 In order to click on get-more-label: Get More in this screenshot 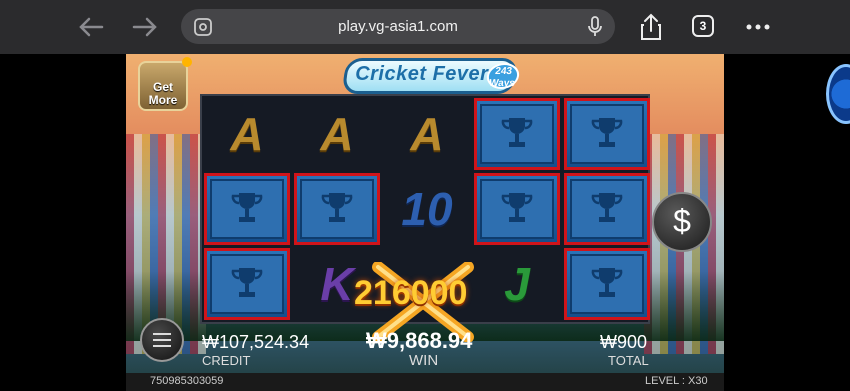, I will do `click(163, 93)`.